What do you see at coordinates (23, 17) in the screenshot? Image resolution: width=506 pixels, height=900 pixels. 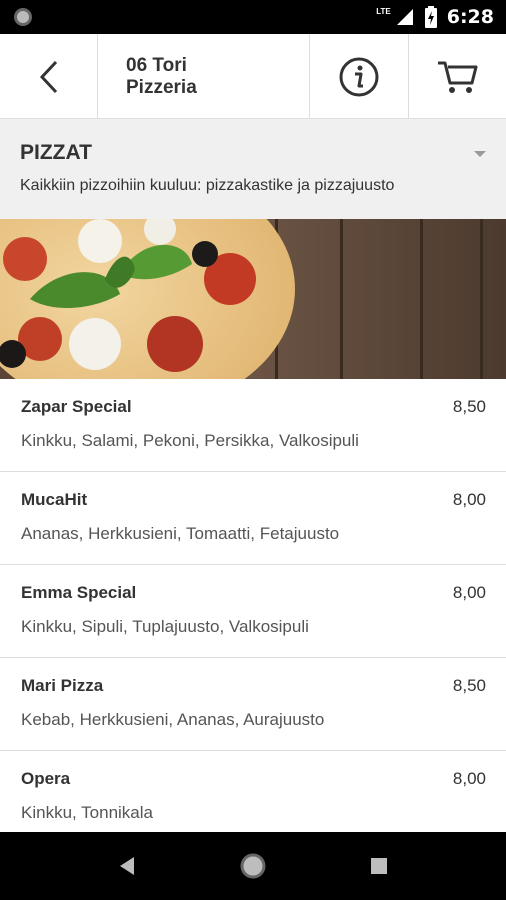 I see `notification-icon` at bounding box center [23, 17].